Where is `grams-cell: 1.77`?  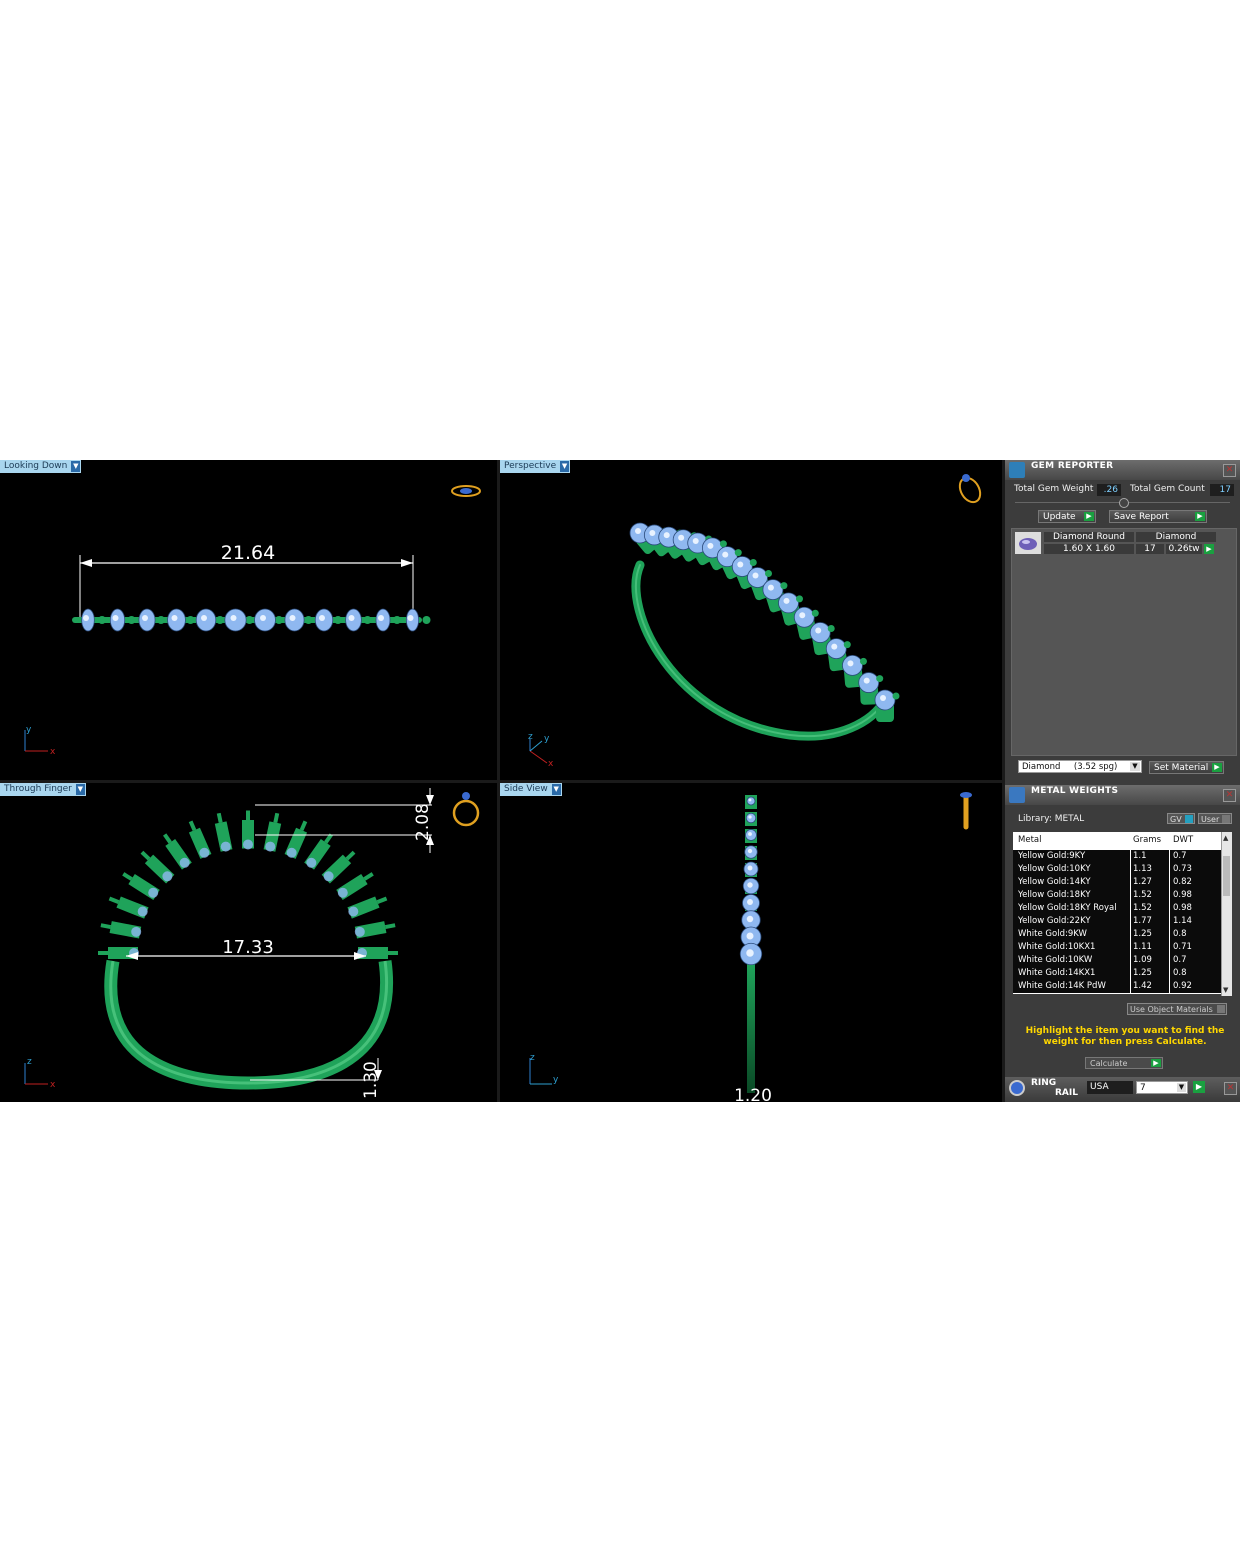
grams-cell: 1.77 is located at coordinates (1142, 921).